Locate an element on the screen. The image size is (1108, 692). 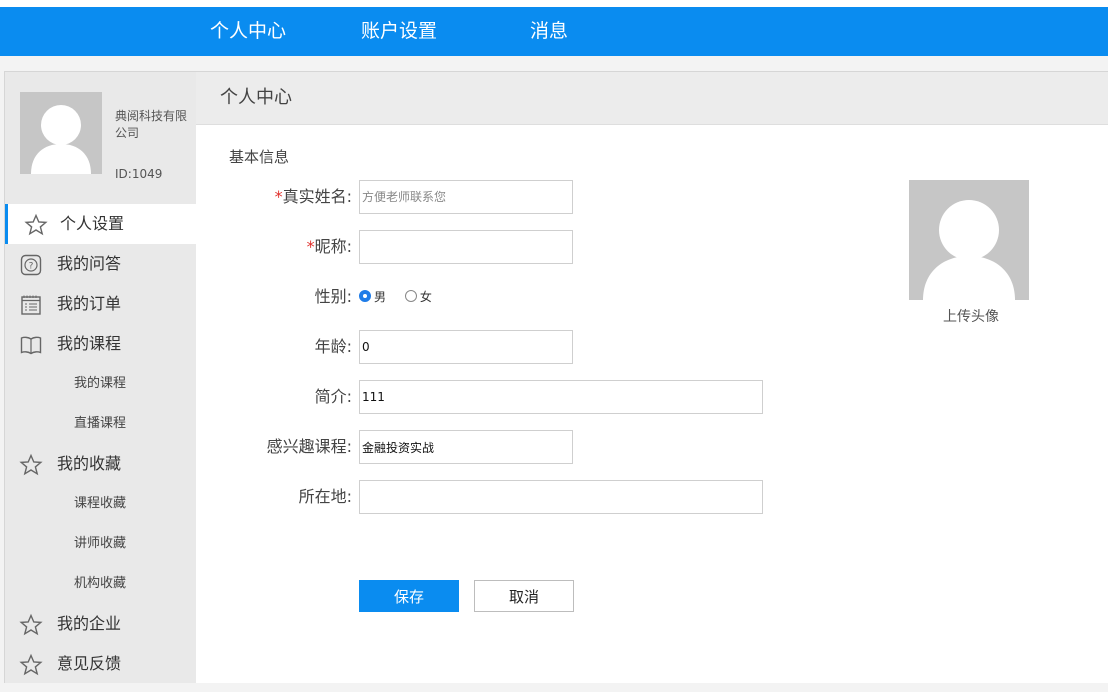
sidebar-item-my-qa: ? 我的问答 is located at coordinates (101, 264).